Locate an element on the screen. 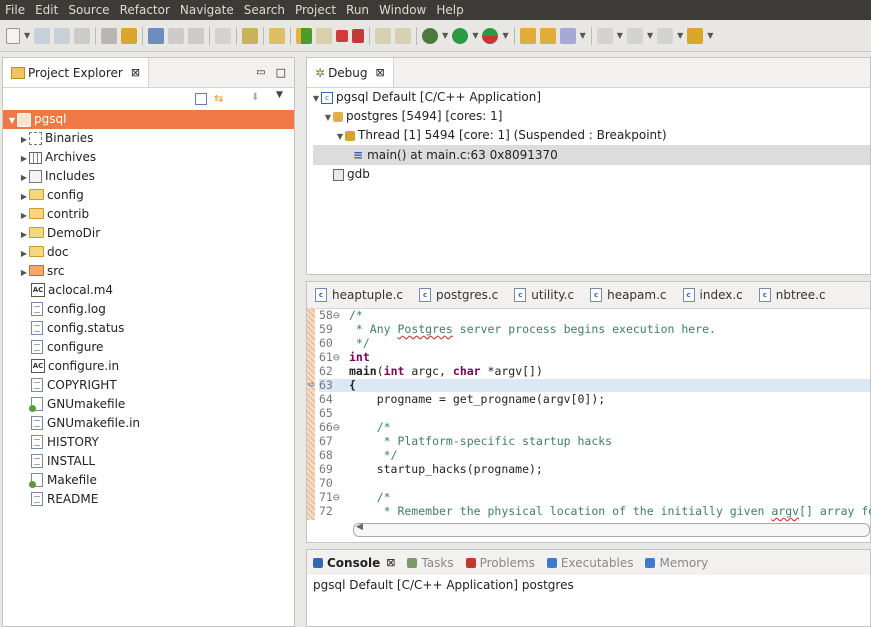  resume-icon is located at coordinates (304, 35).